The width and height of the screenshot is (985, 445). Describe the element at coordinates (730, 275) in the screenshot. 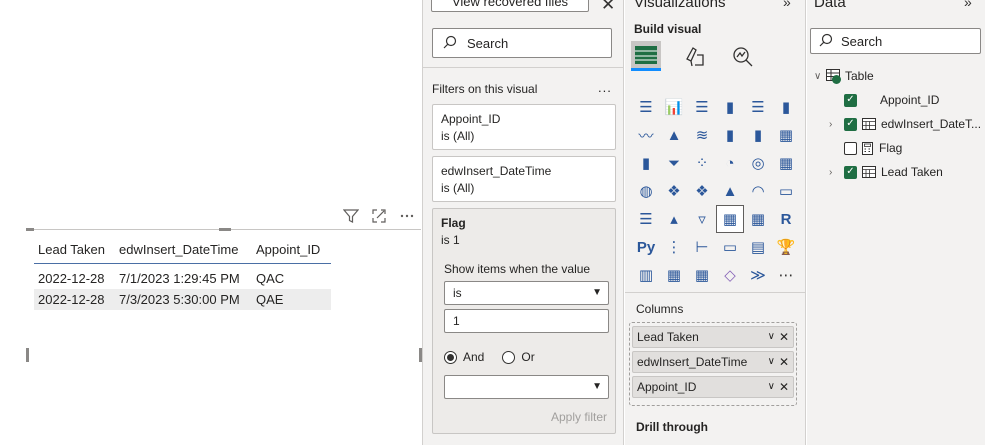

I see `diamond-visual-icon: ◇` at that location.